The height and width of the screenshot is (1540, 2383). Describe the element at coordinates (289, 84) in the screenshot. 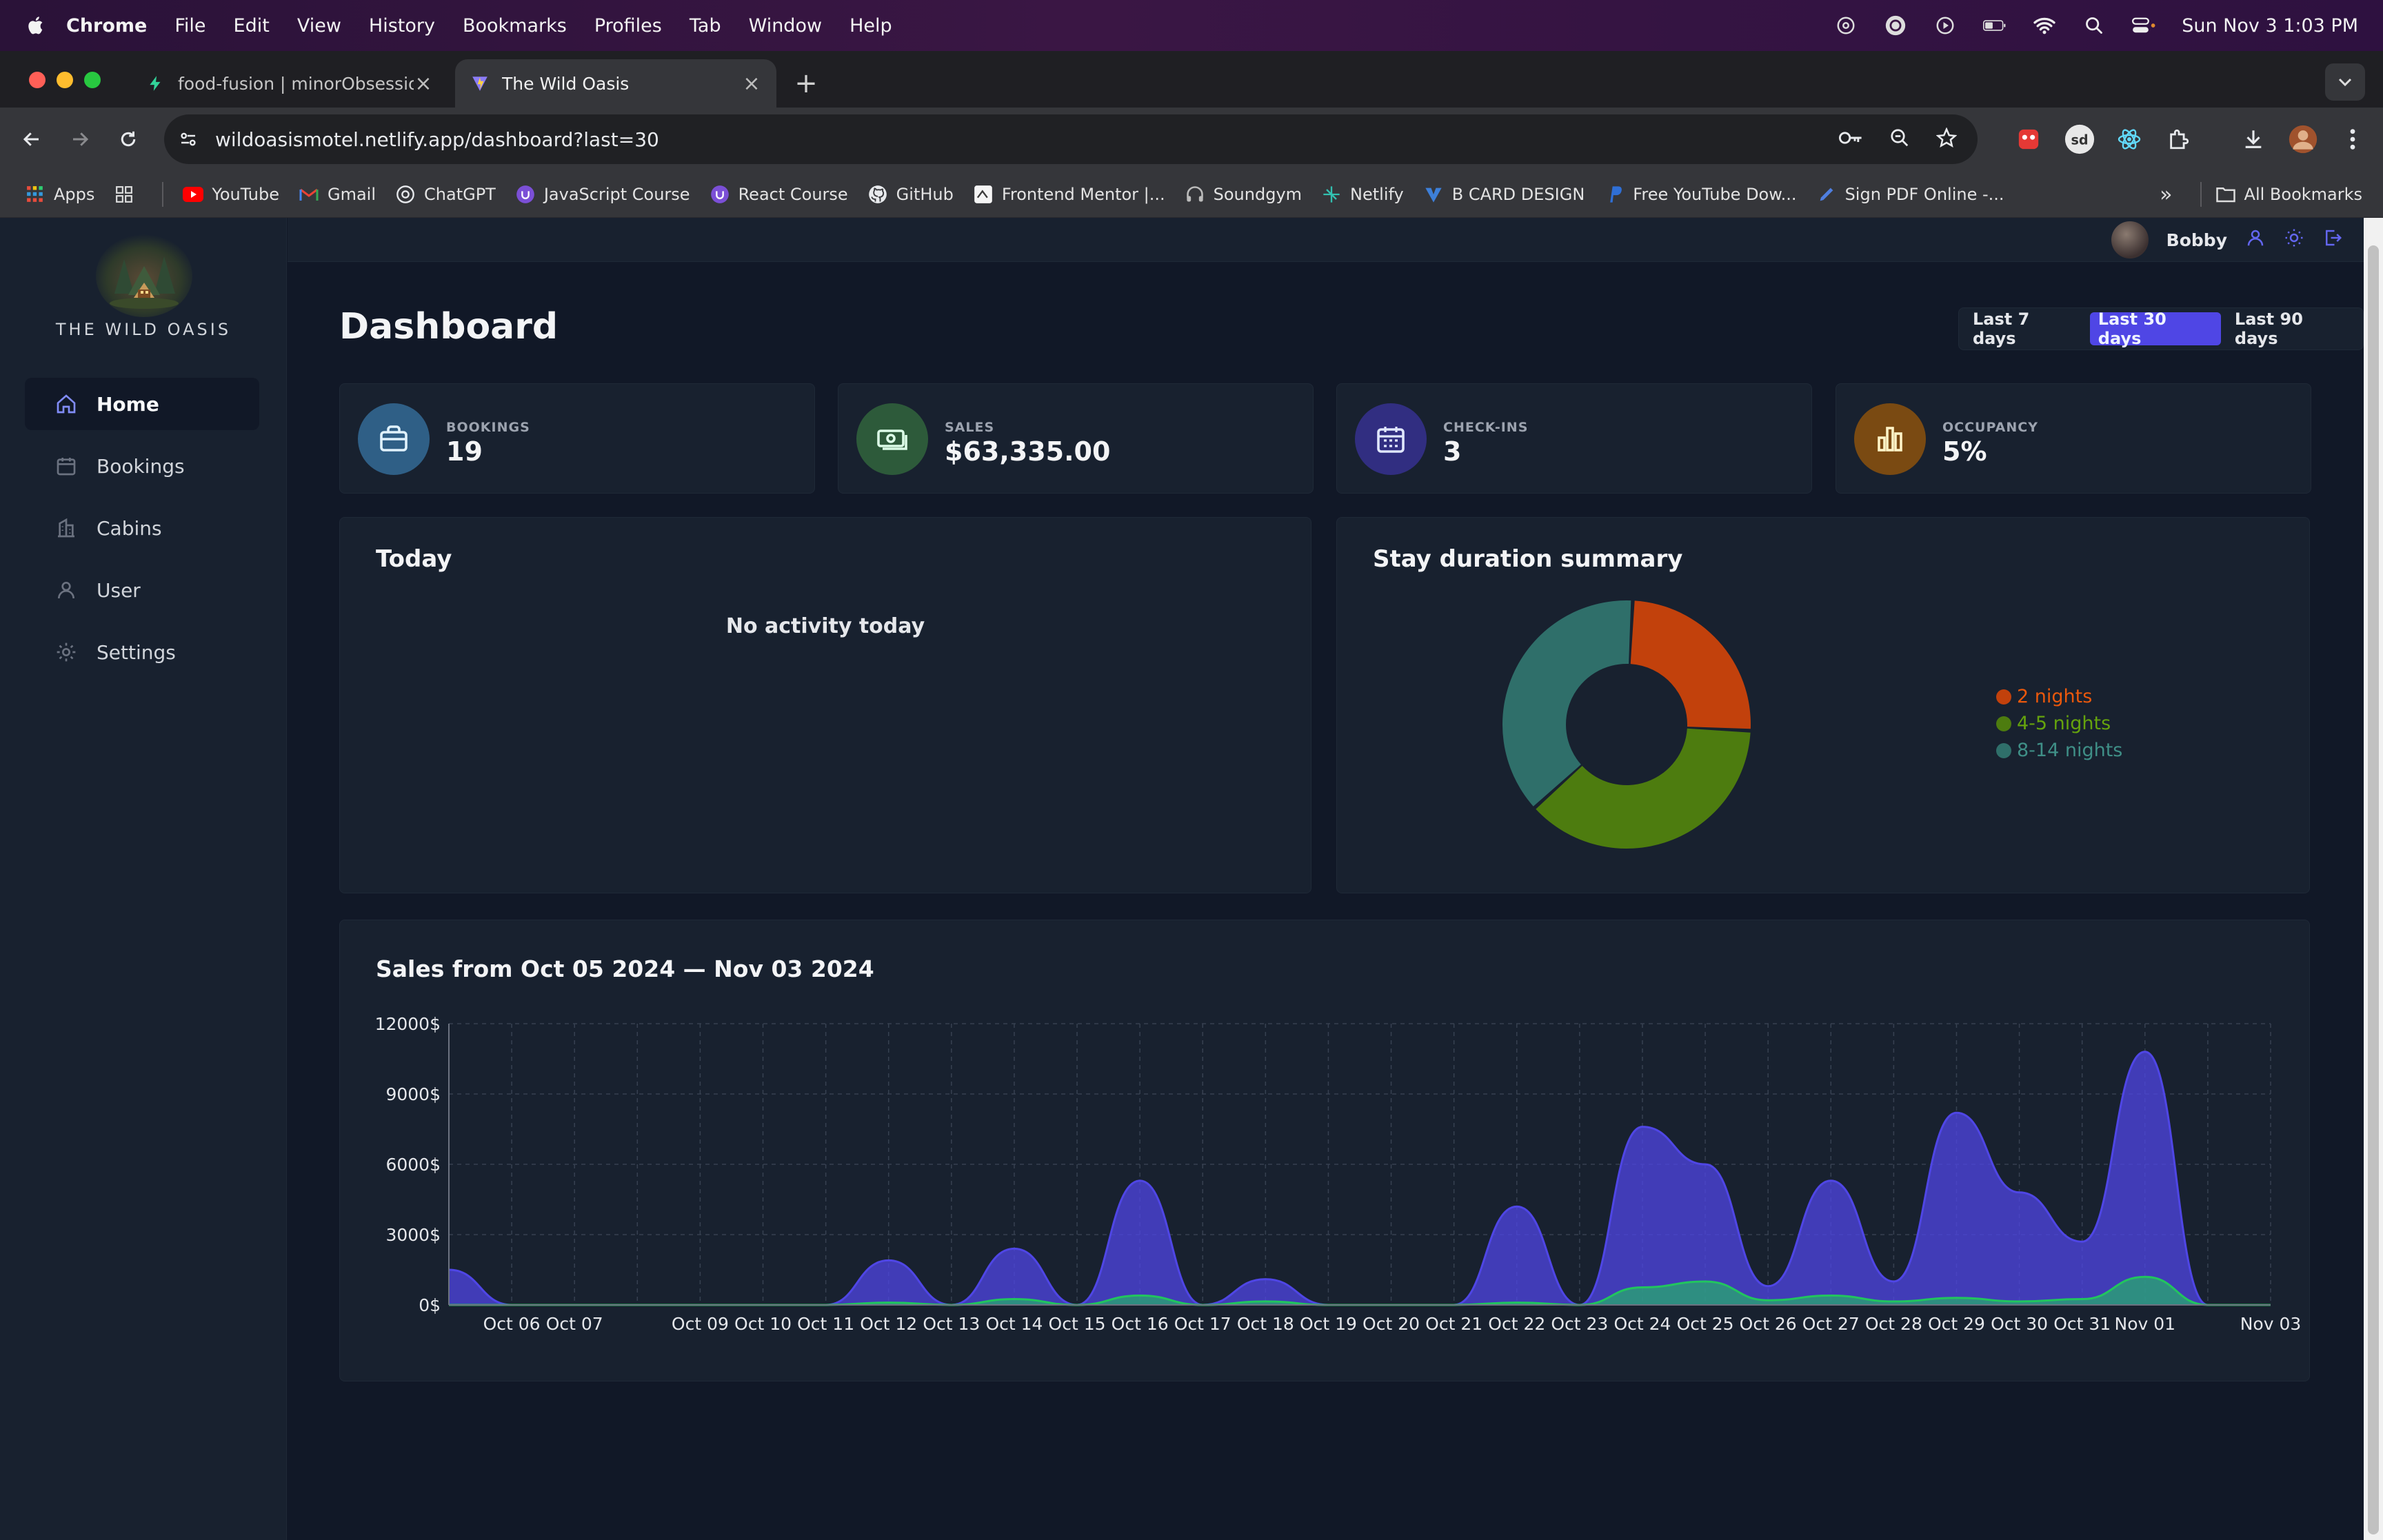

I see `browser-tab-food-fusion: food-fusion | minorObsession ×` at that location.